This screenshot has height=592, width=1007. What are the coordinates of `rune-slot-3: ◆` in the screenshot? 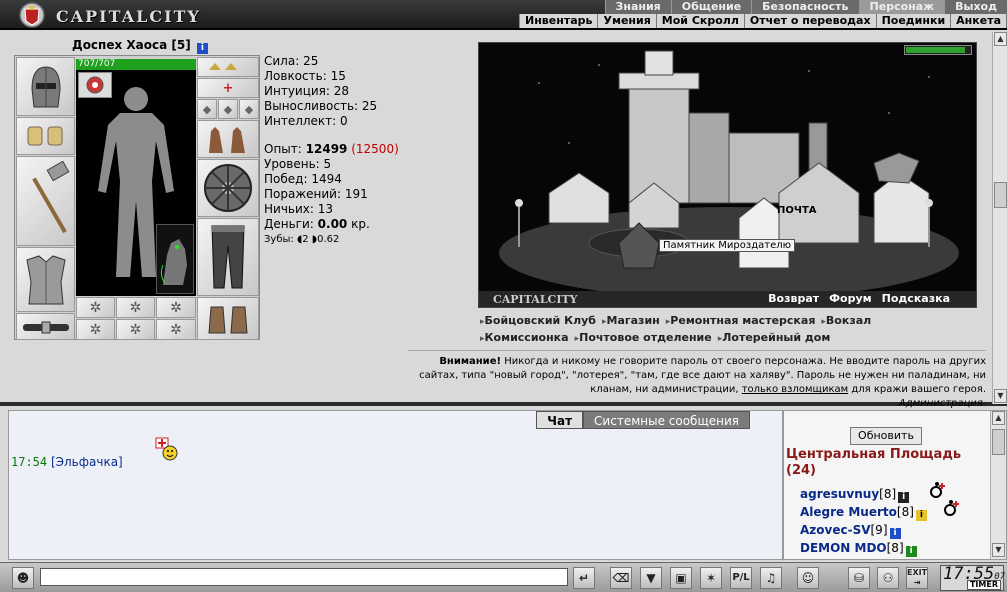 It's located at (249, 109).